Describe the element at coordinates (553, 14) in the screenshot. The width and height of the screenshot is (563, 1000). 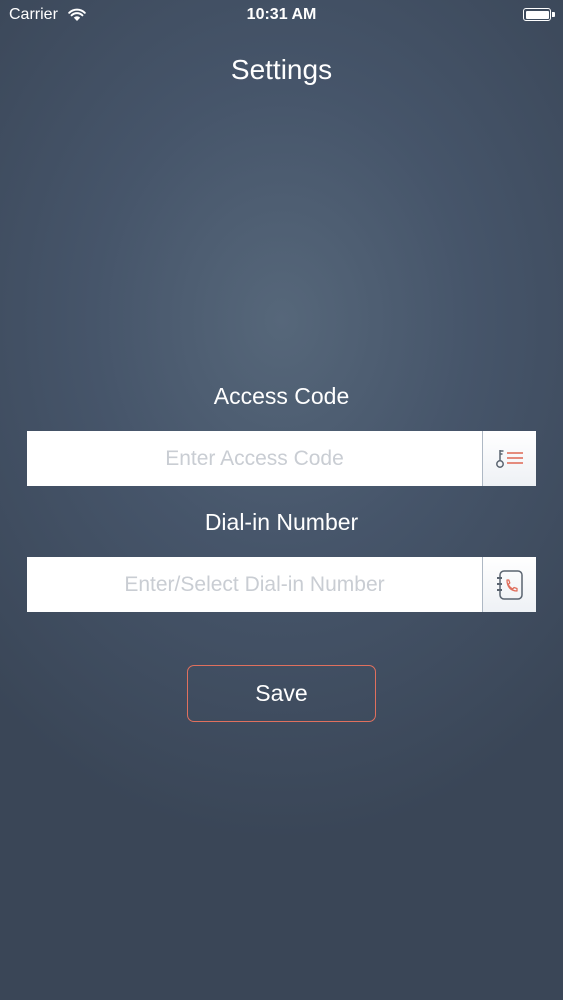
I see `battery-tip` at that location.